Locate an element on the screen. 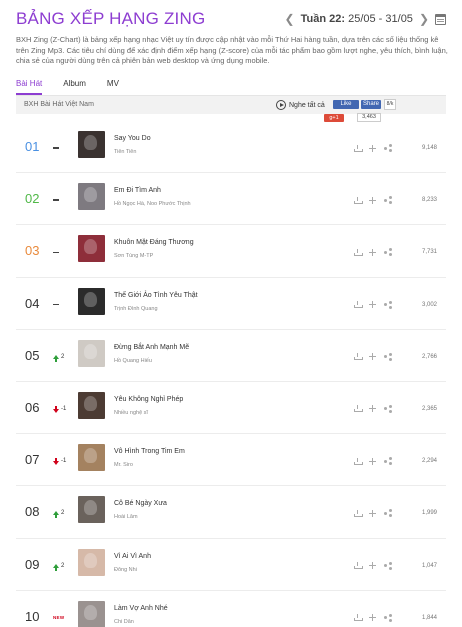 The height and width of the screenshot is (627, 462). tab-album: Album is located at coordinates (74, 87).